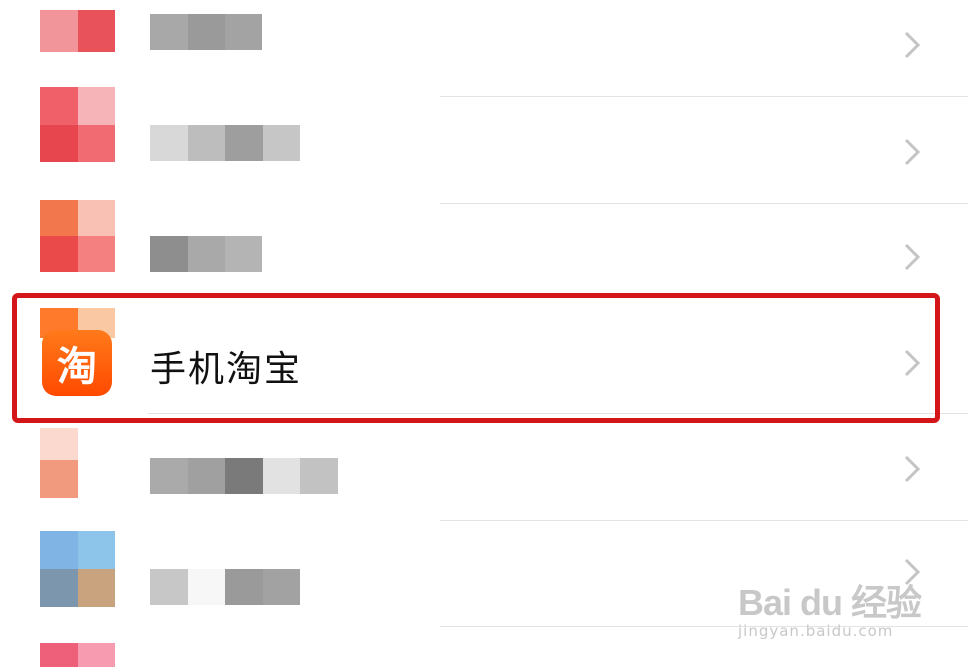 This screenshot has width=968, height=667. I want to click on watermark-url: jingyan.baidu.com, so click(816, 631).